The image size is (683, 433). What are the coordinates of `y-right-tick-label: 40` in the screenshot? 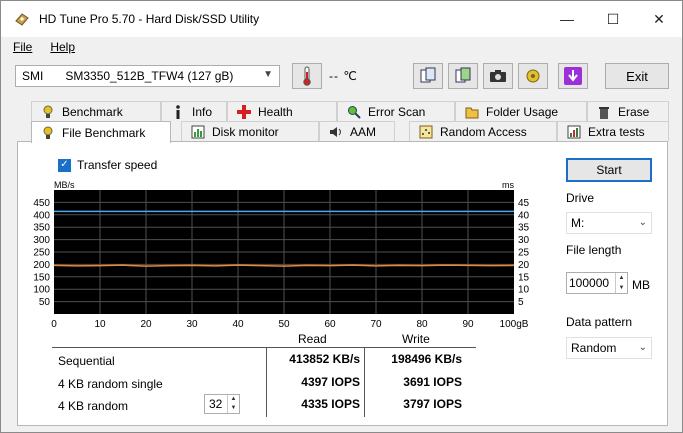 It's located at (524, 215).